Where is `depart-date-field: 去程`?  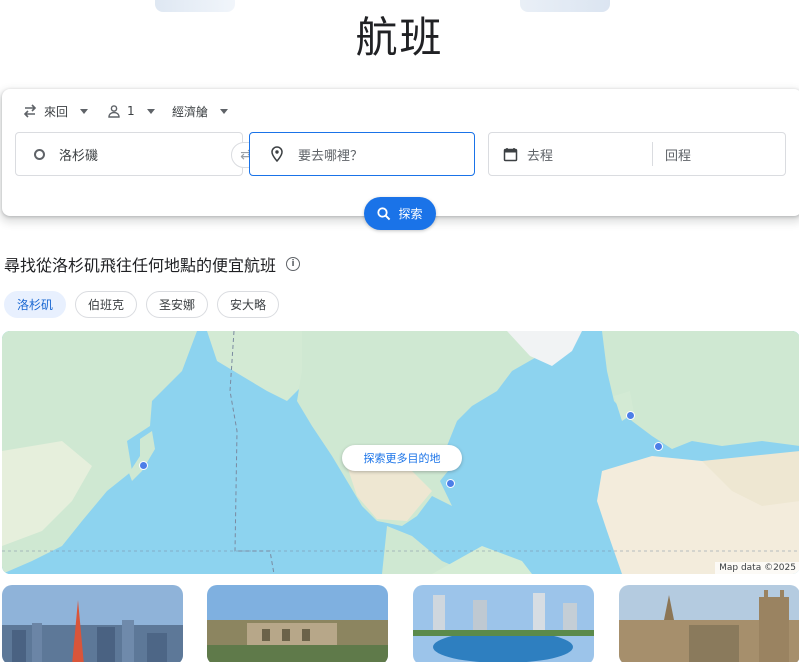
depart-date-field: 去程 is located at coordinates (569, 154).